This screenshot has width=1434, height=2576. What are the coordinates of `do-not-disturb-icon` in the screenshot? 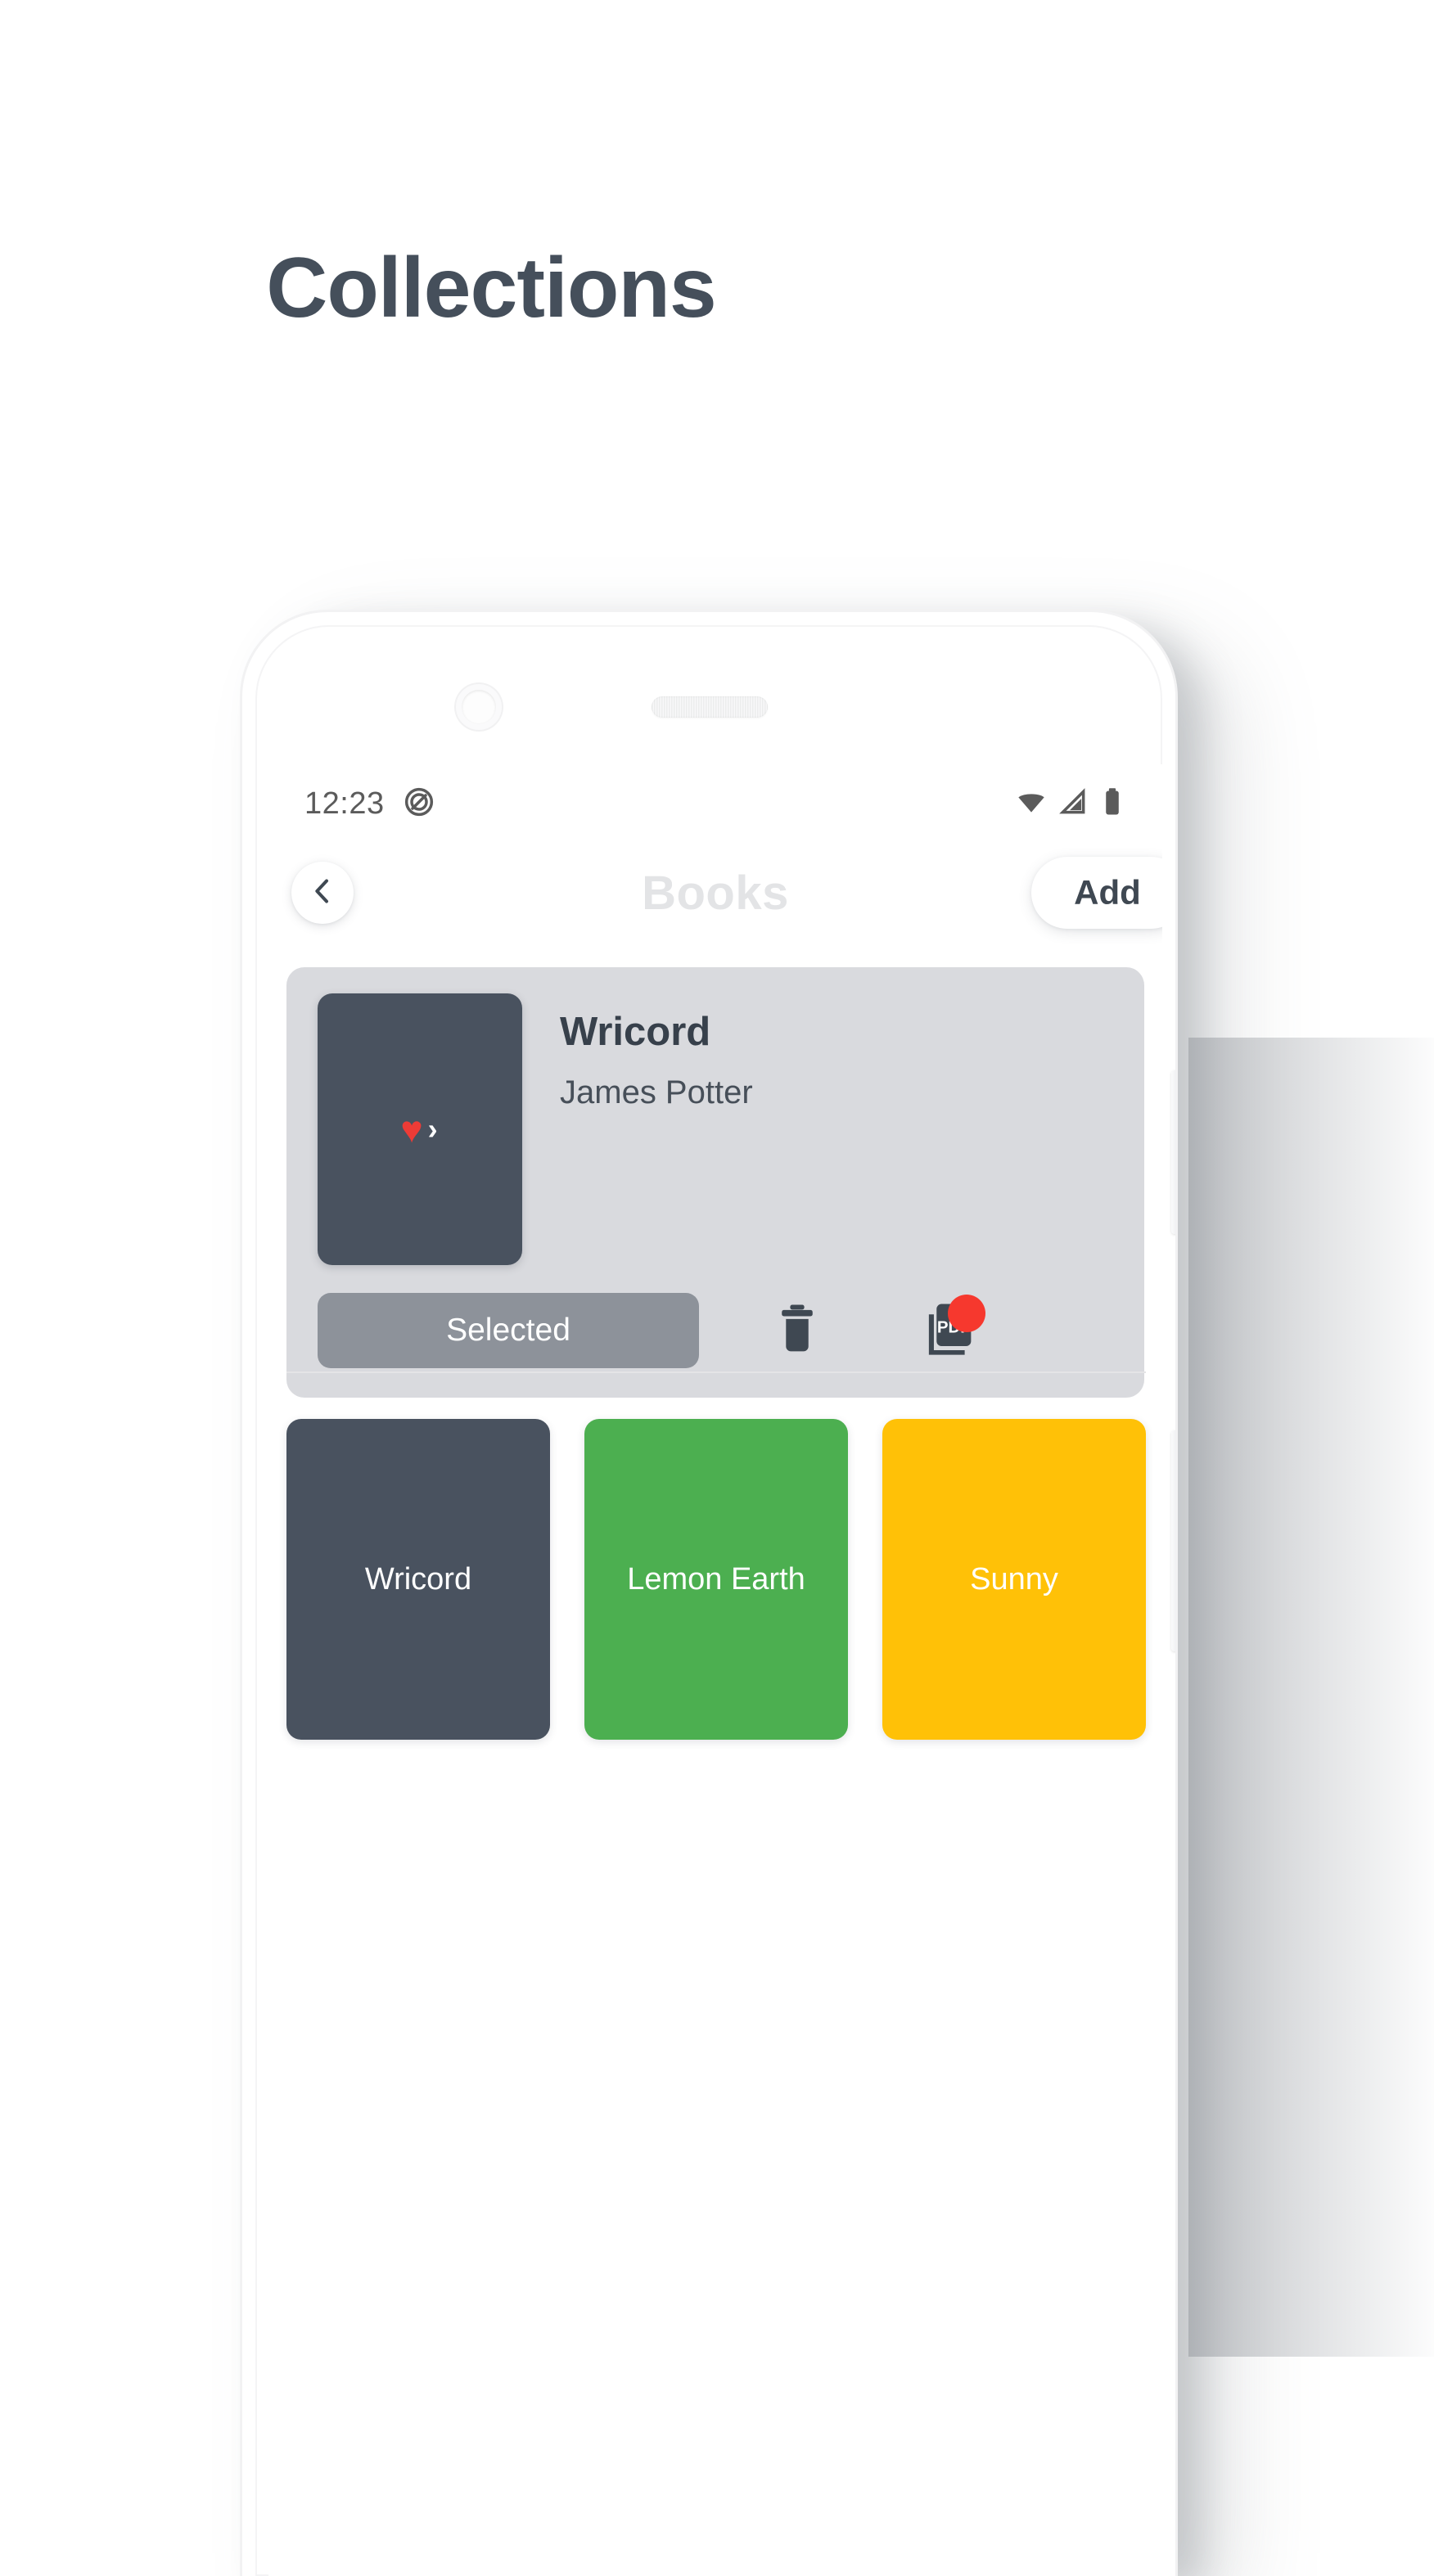 It's located at (419, 804).